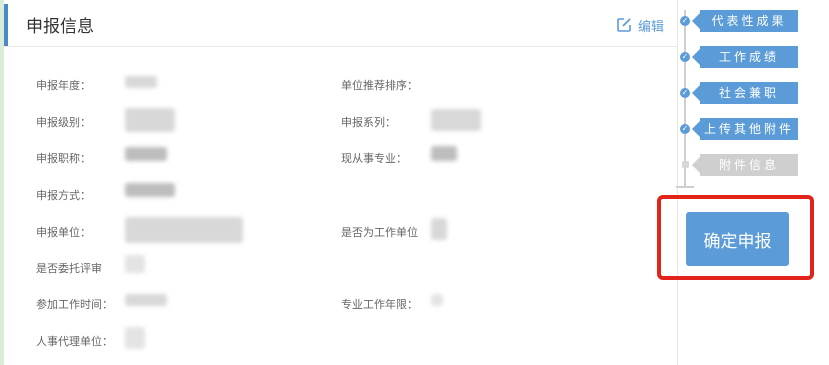 Image resolution: width=829 pixels, height=365 pixels. What do you see at coordinates (63, 122) in the screenshot?
I see `level-label: 申报级别：` at bounding box center [63, 122].